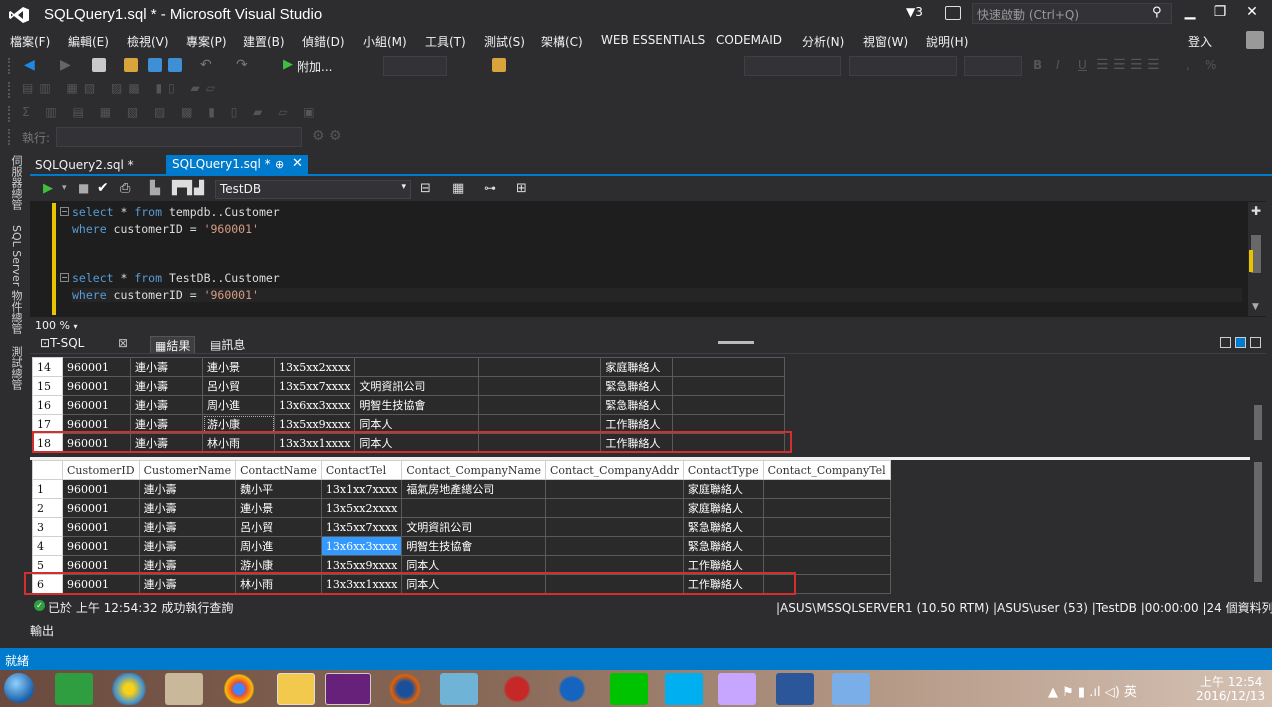 This screenshot has height=707, width=1272. I want to click on query-options-icon: ⊞, so click(521, 188).